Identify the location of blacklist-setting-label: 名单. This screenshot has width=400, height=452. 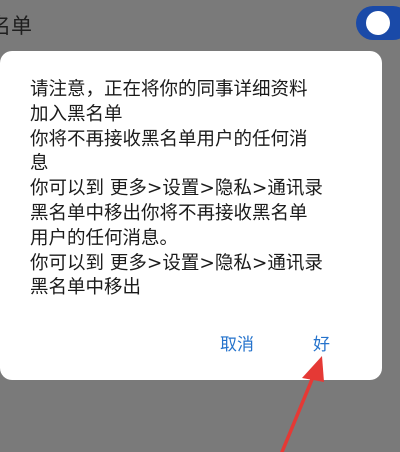
(16, 26).